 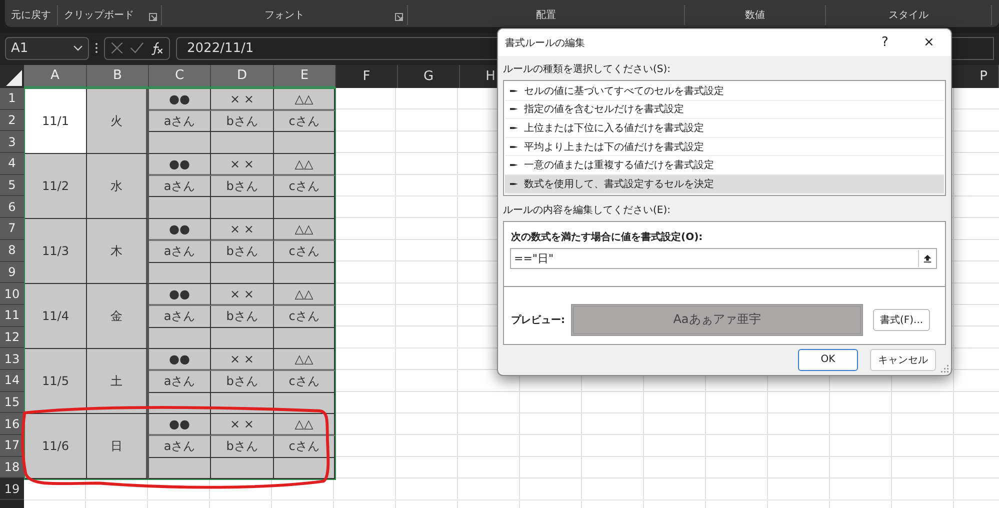 What do you see at coordinates (828, 359) in the screenshot?
I see `dialog-button: OK` at bounding box center [828, 359].